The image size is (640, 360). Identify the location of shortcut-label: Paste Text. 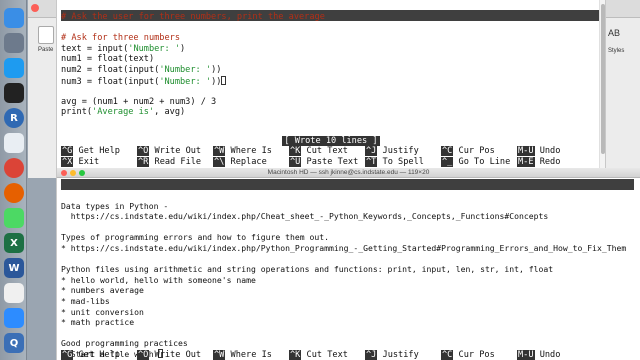
(330, 161).